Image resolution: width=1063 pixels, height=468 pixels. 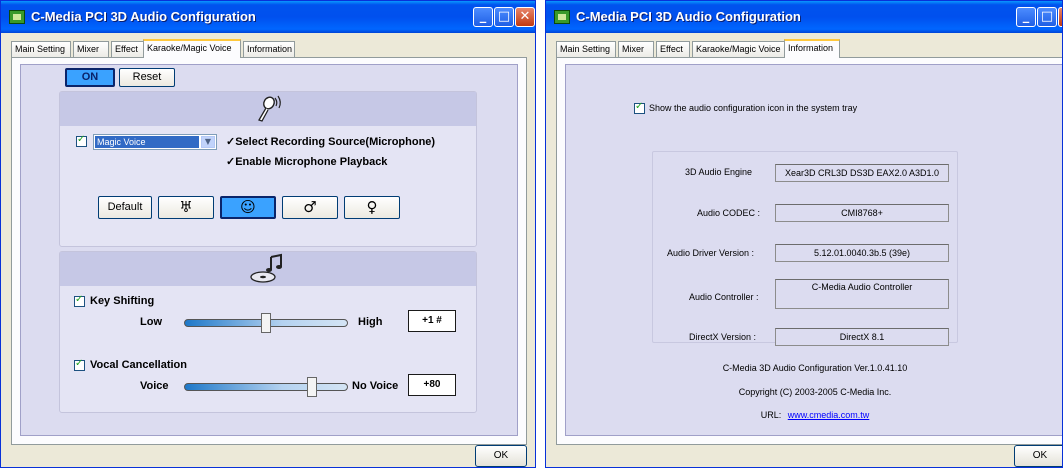 I want to click on audio-engine-value: Xear3D CRL3D DS3D EAX2.0 A3D1.0, so click(x=862, y=173).